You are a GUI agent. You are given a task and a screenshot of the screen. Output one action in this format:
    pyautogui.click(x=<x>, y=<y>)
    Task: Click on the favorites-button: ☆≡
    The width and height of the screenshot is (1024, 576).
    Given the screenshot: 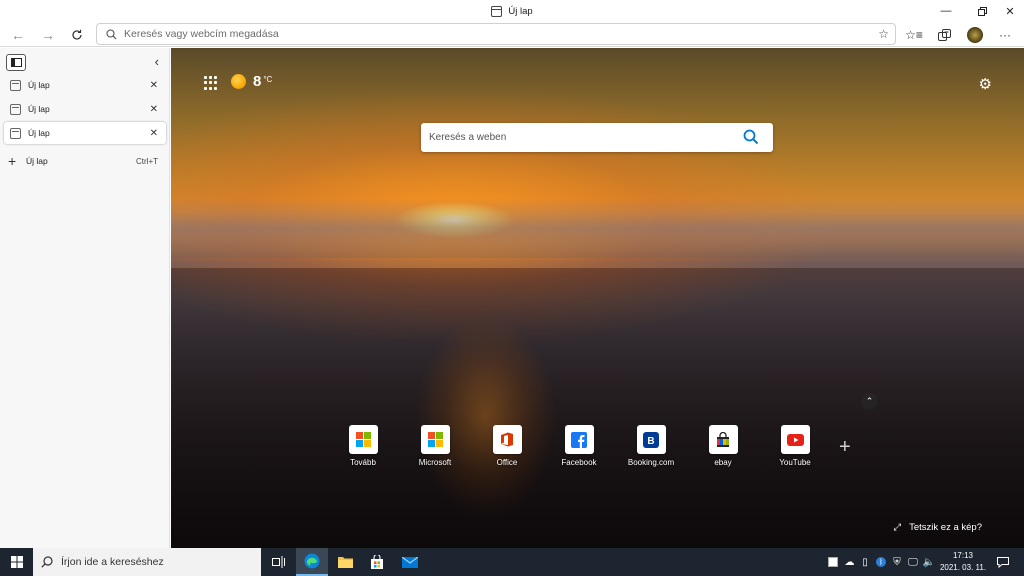 What is the action you would take?
    pyautogui.click(x=914, y=35)
    